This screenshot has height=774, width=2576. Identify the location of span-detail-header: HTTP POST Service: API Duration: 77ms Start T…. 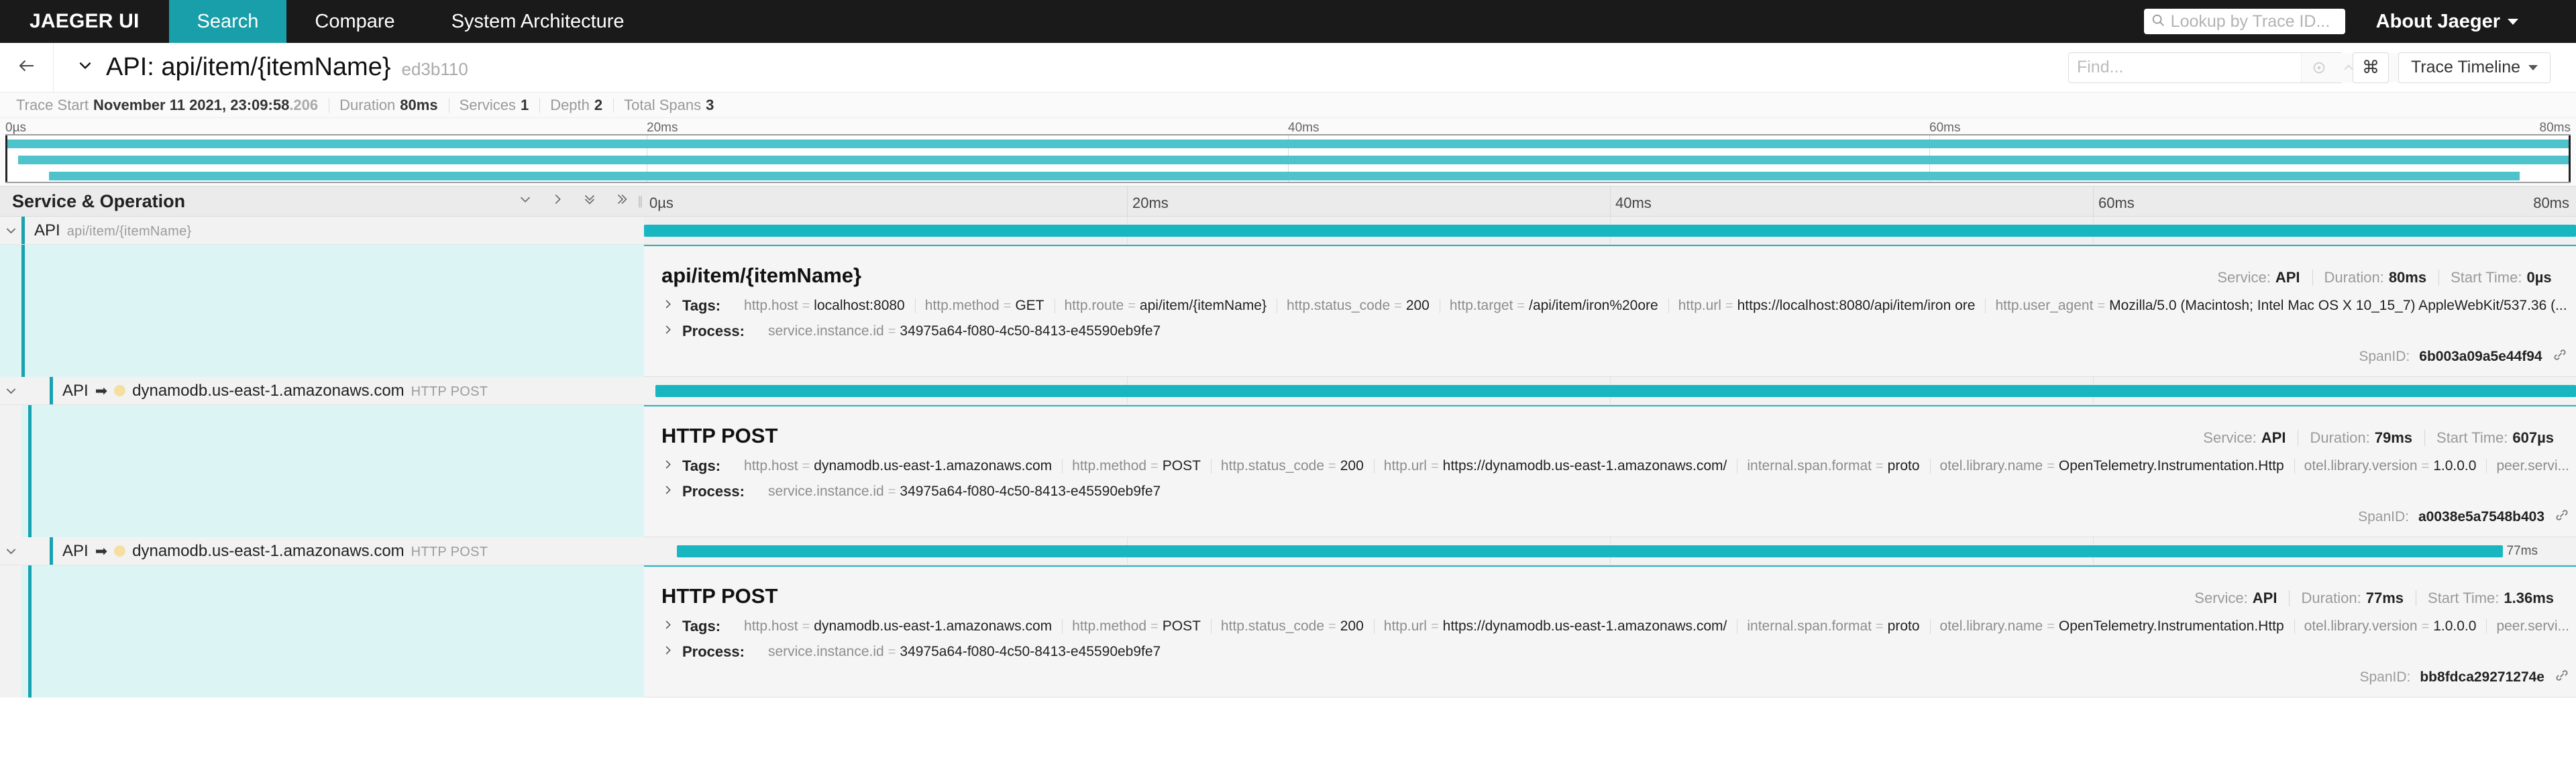
(1610, 590).